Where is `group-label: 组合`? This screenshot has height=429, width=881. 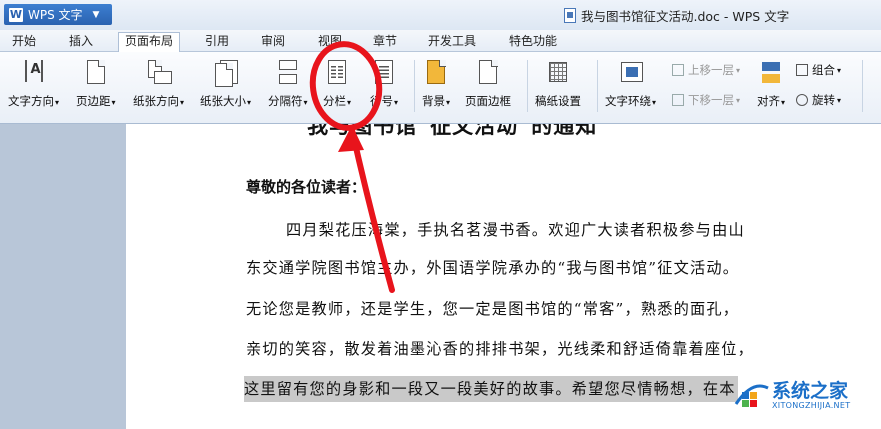
group-label: 组合 is located at coordinates (823, 70).